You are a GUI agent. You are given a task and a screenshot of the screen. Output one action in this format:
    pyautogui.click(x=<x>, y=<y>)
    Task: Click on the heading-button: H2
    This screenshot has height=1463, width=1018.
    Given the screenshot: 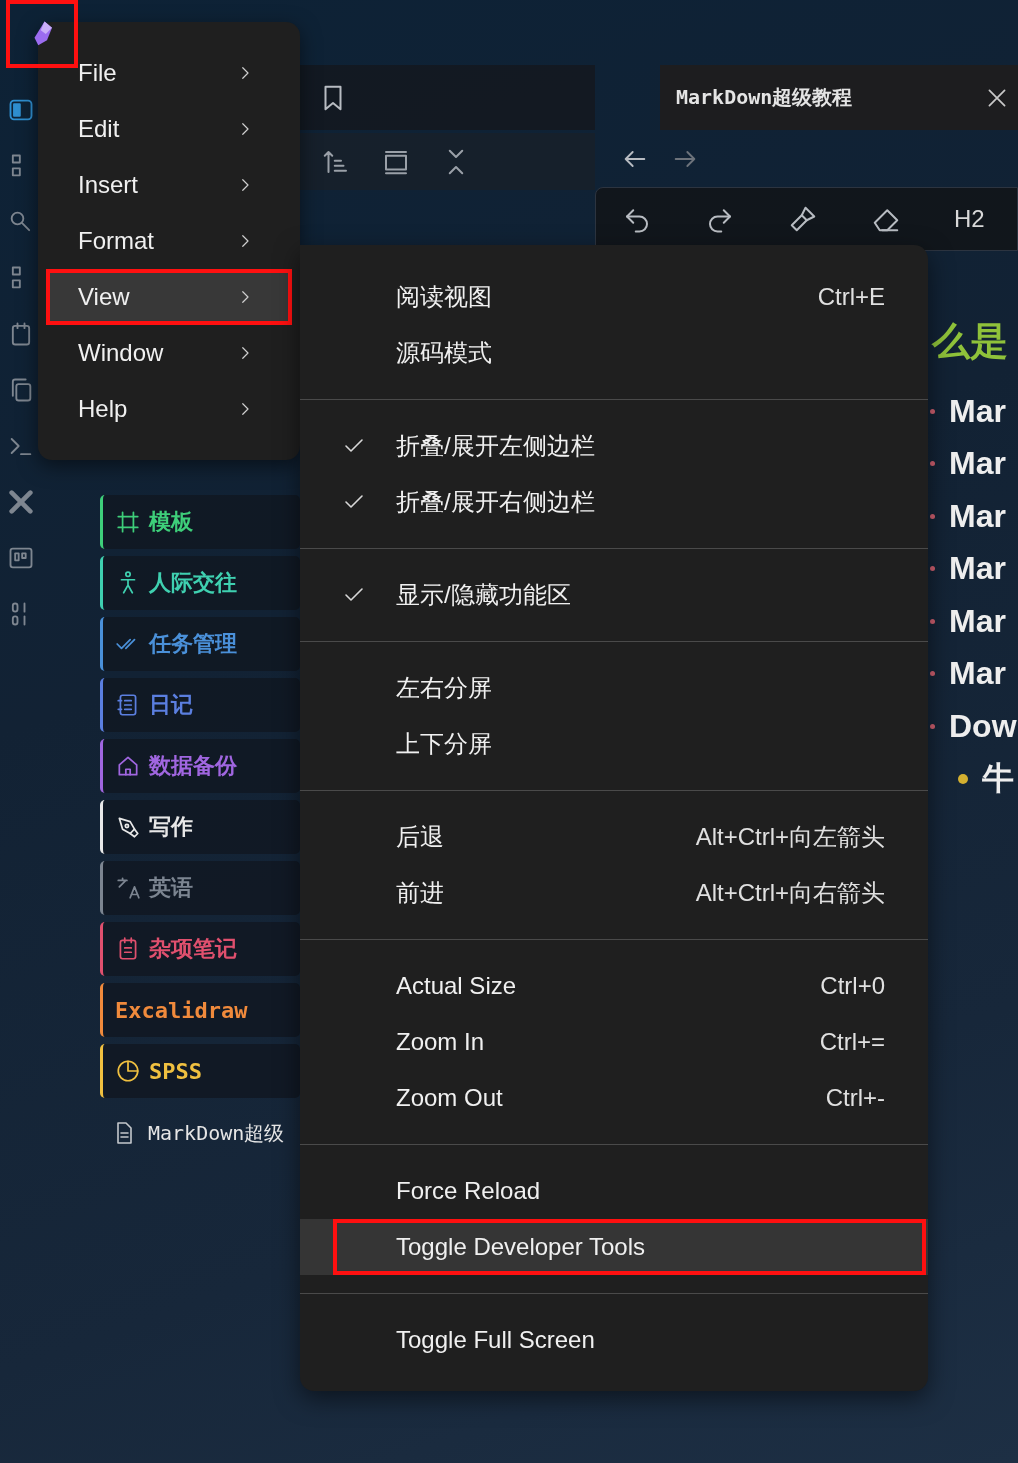 What is the action you would take?
    pyautogui.click(x=969, y=219)
    